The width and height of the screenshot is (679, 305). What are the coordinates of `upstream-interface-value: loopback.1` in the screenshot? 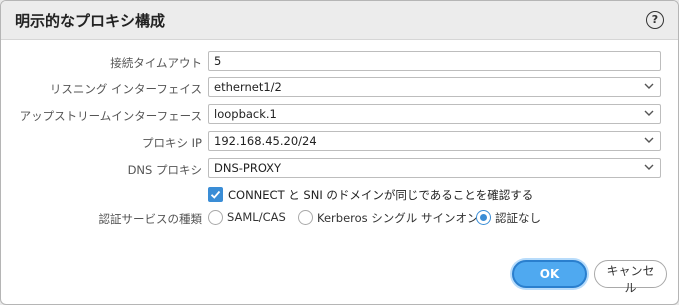 It's located at (245, 114).